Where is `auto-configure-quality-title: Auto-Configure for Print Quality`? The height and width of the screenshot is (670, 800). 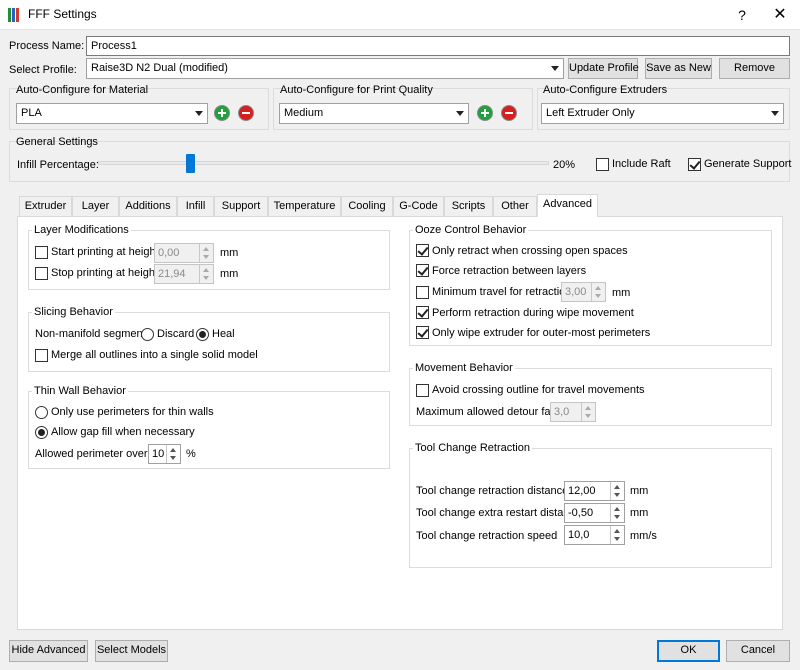
auto-configure-quality-title: Auto-Configure for Print Quality is located at coordinates (356, 90).